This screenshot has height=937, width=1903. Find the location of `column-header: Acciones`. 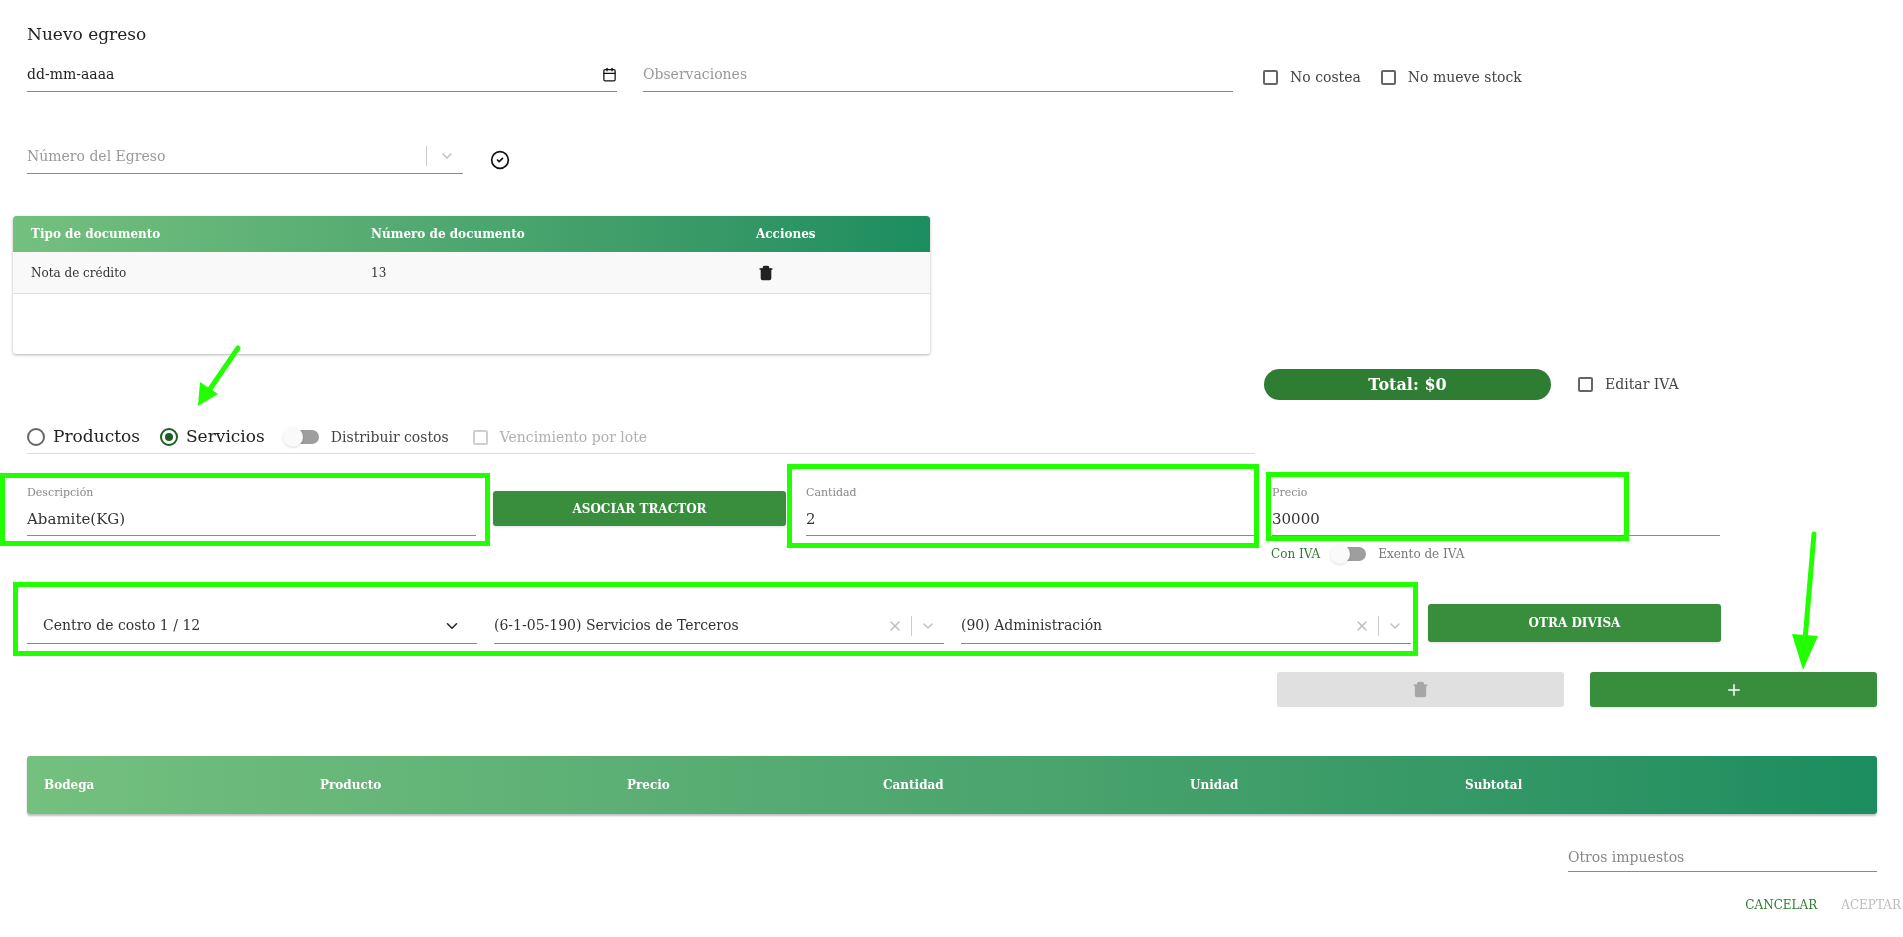

column-header: Acciones is located at coordinates (786, 234).